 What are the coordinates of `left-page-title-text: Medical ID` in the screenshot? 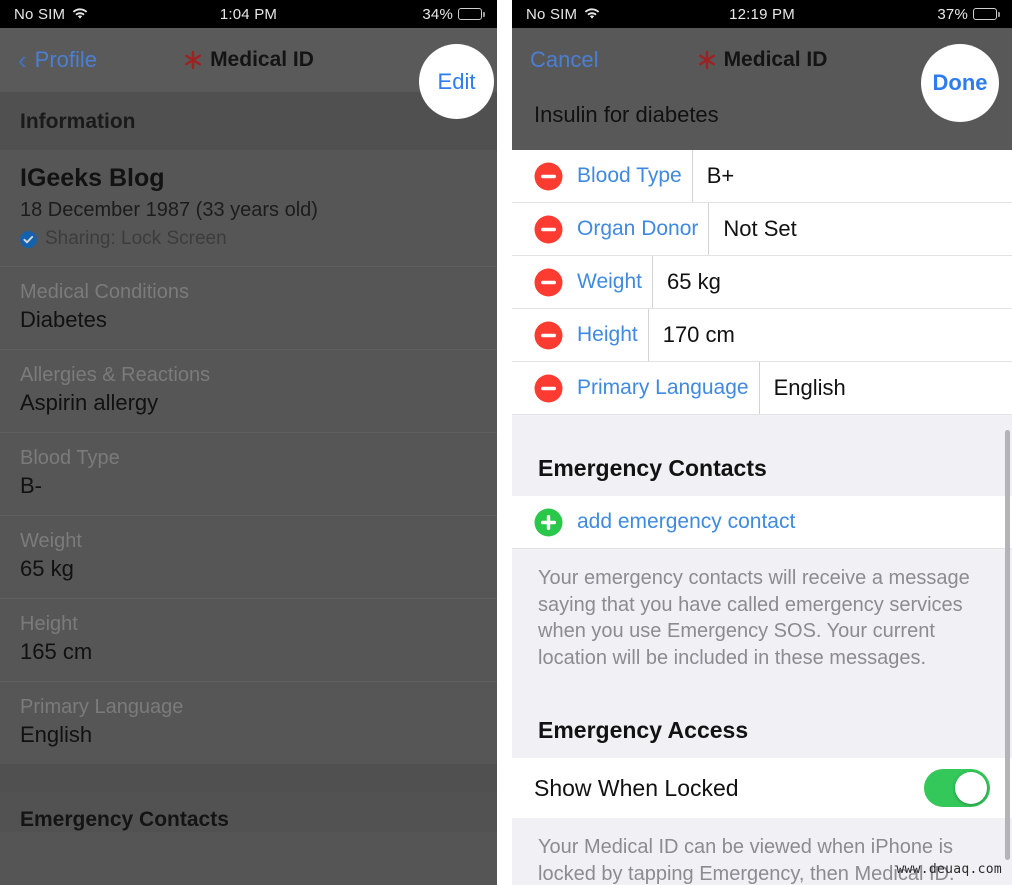 It's located at (262, 59).